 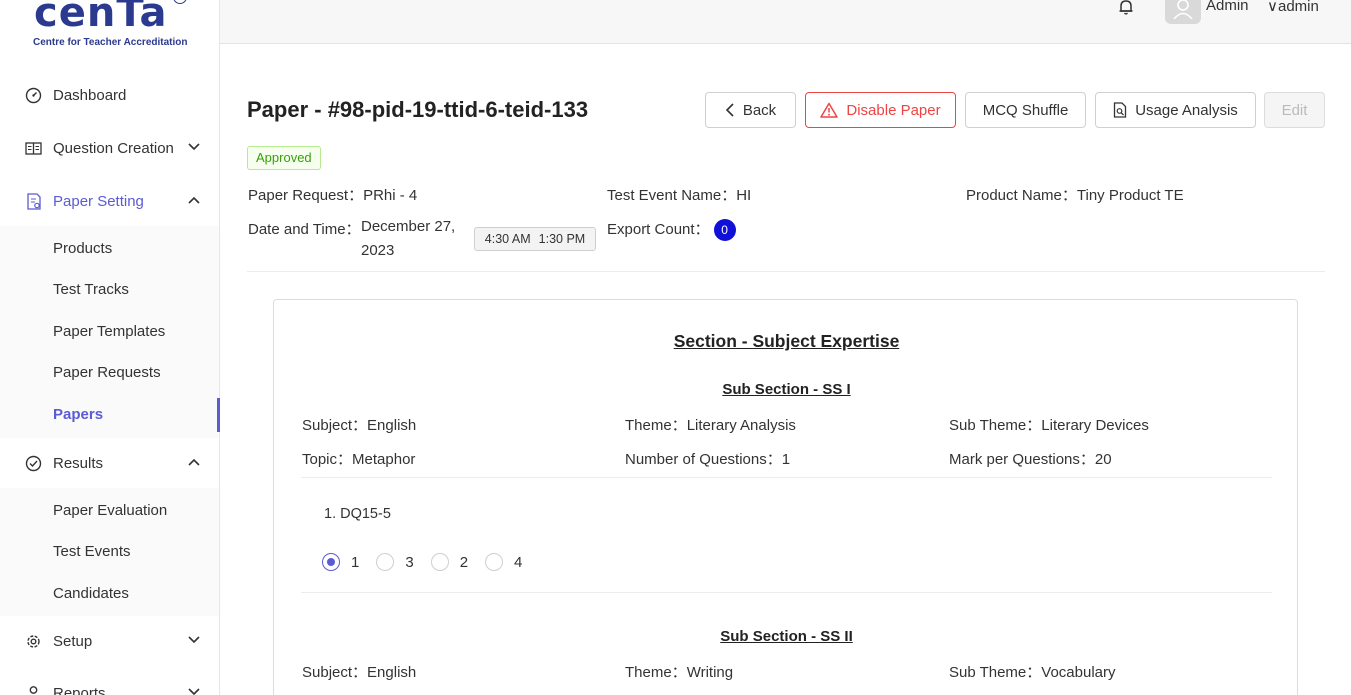 What do you see at coordinates (78, 463) in the screenshot?
I see `sidebar-item-label: Results` at bounding box center [78, 463].